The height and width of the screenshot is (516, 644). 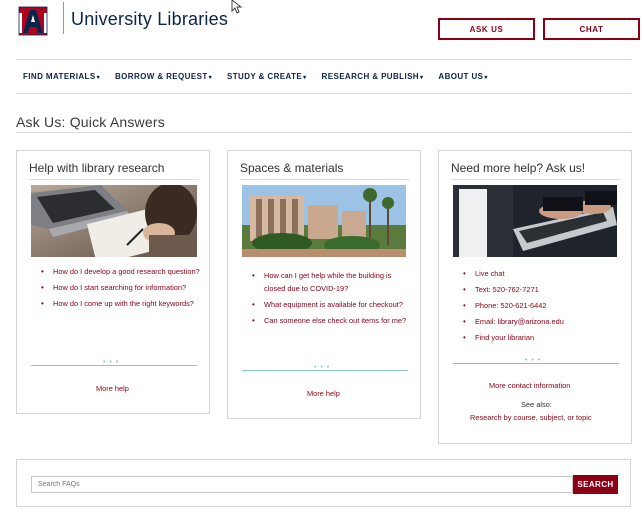 I want to click on nav-item-about-us: ABOUT US▾, so click(x=462, y=76).